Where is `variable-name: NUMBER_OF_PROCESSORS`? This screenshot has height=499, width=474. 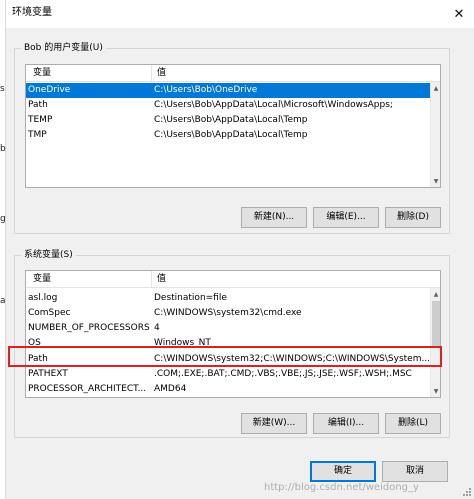 variable-name: NUMBER_OF_PROCESSORS is located at coordinates (89, 328).